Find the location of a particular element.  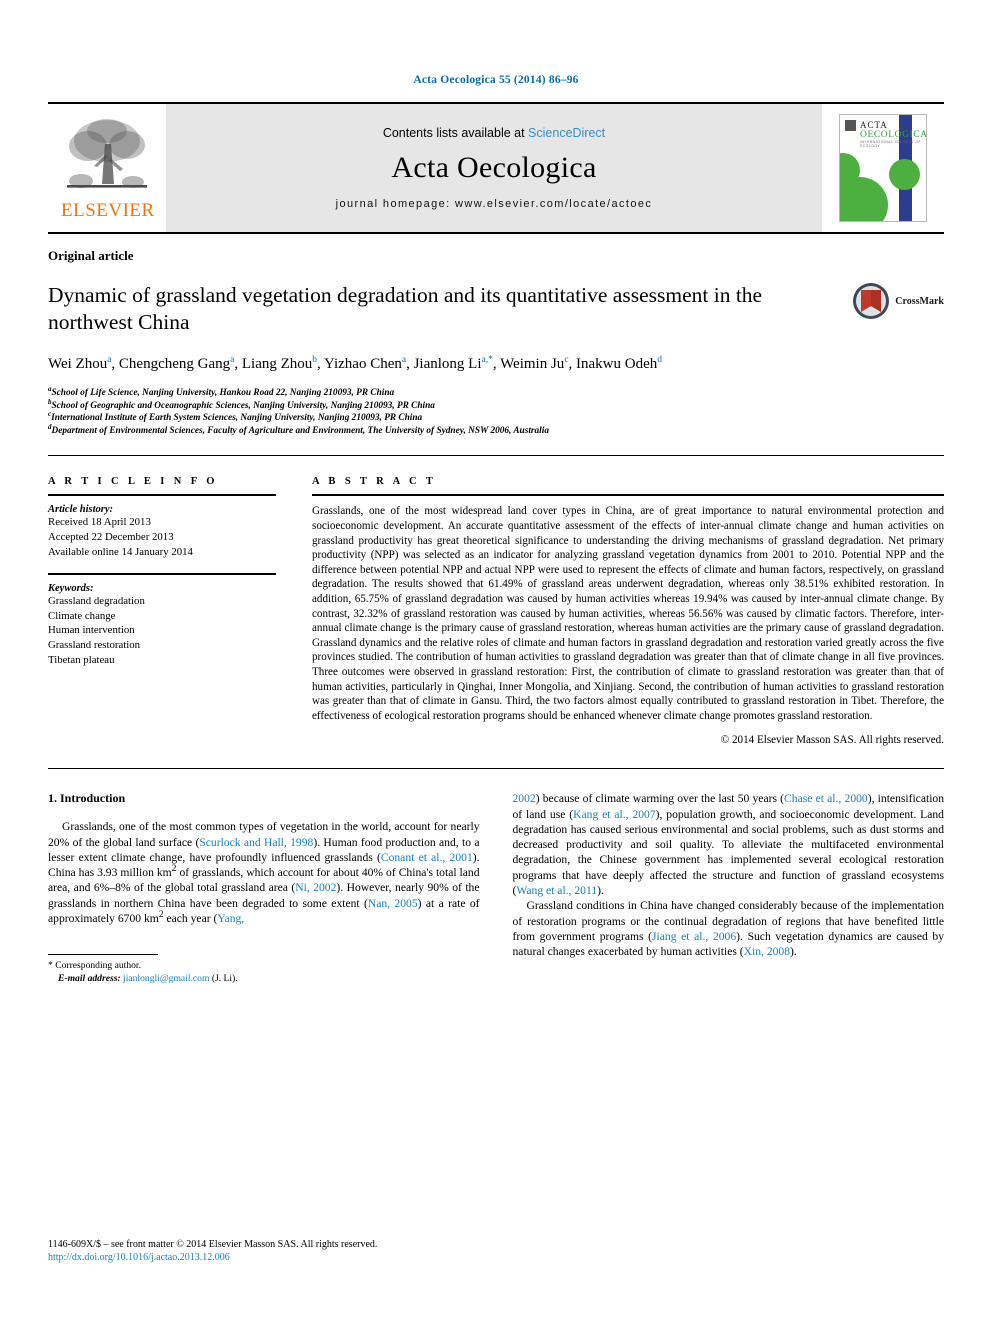

keyword-item: Grassland restoration is located at coordinates (94, 644).